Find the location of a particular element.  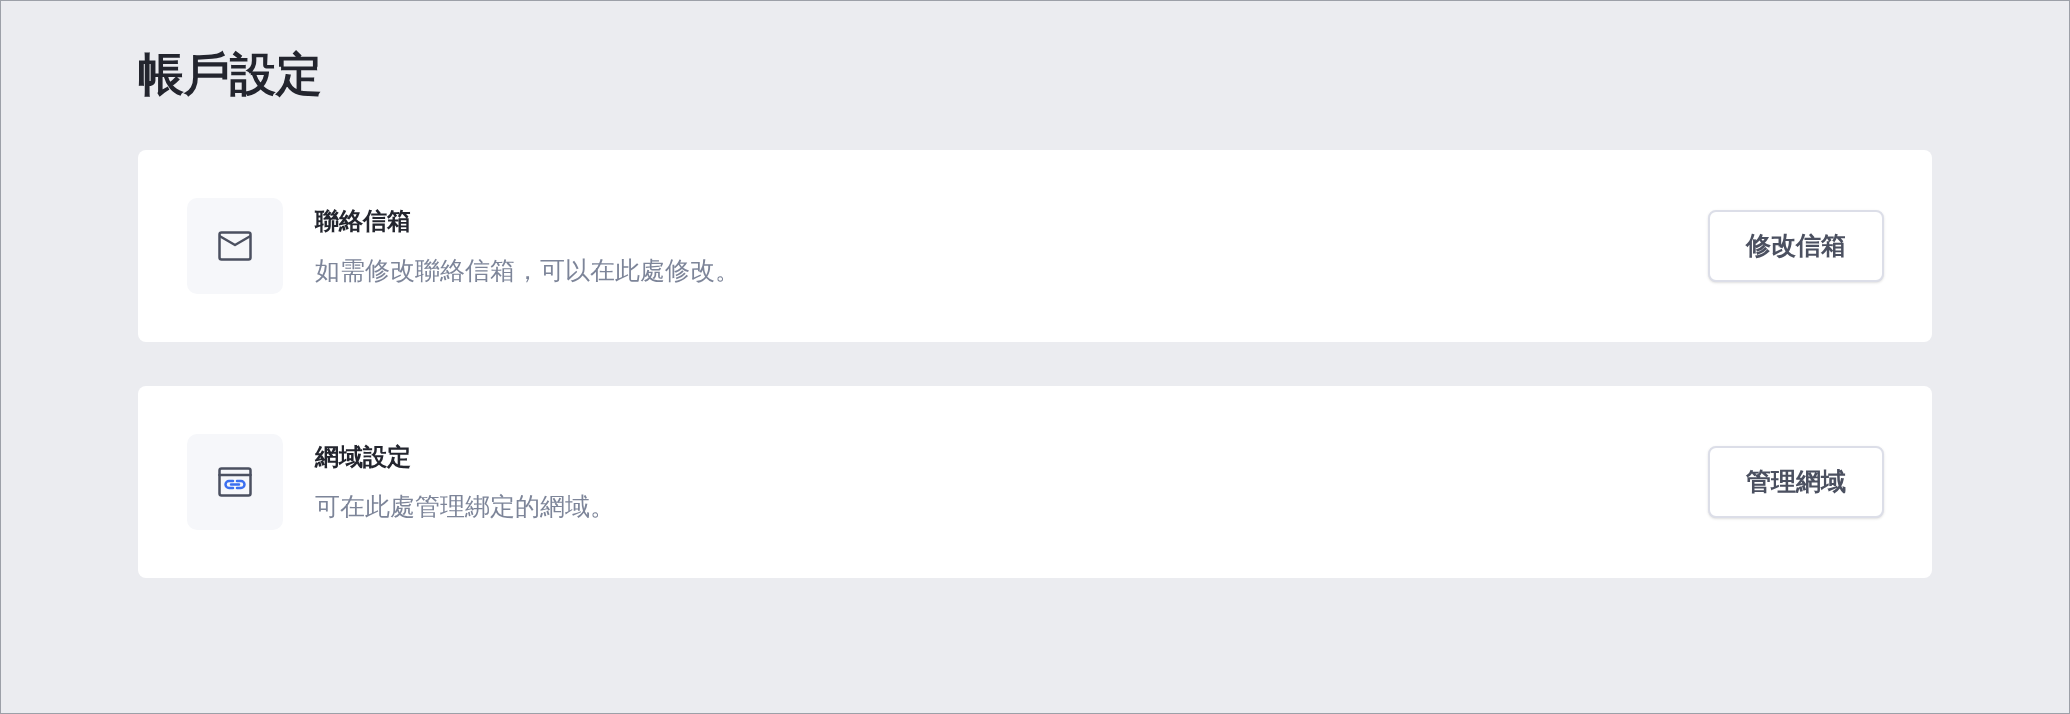

action-button: 修改信箱 is located at coordinates (1796, 246).